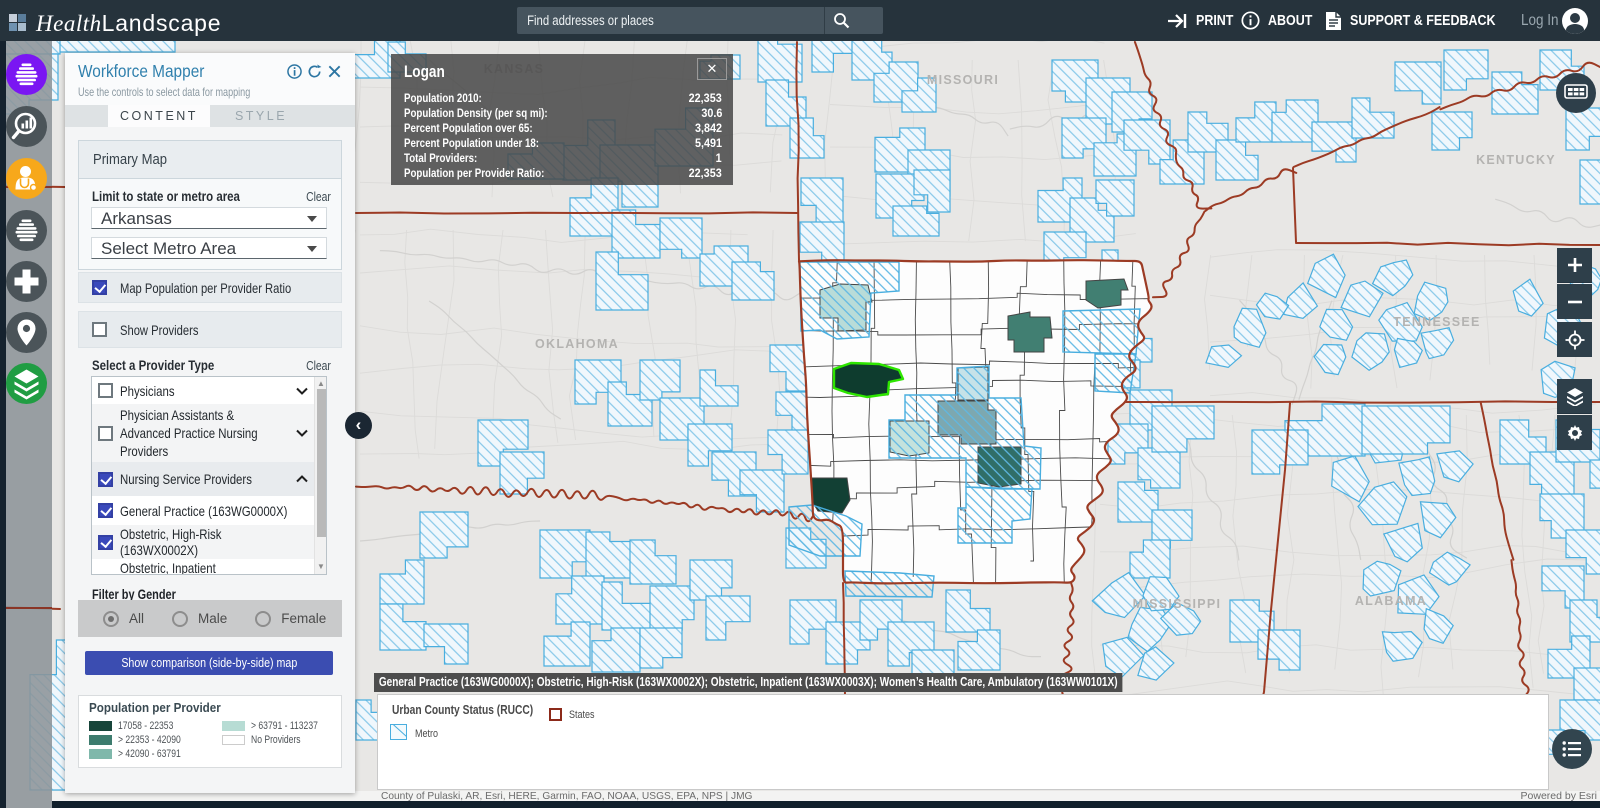 This screenshot has height=808, width=1600. Describe the element at coordinates (1391, 601) in the screenshot. I see `svg-text: ALABAMA` at that location.